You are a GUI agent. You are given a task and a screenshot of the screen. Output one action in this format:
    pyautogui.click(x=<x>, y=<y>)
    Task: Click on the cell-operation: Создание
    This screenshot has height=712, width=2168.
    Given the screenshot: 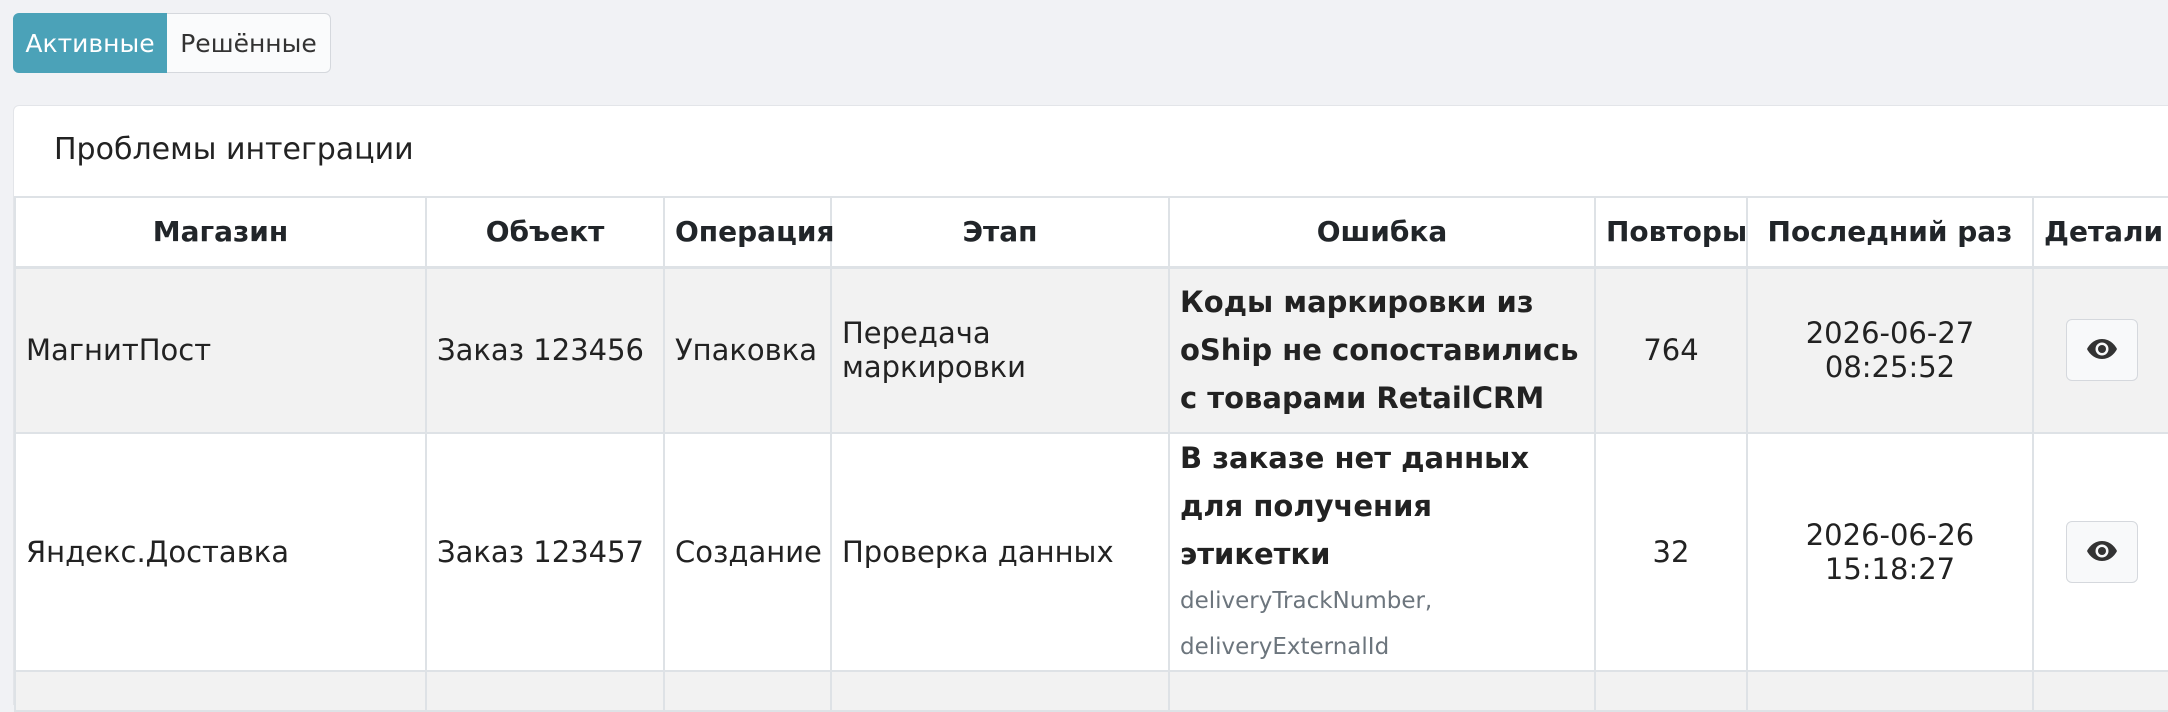 What is the action you would take?
    pyautogui.click(x=747, y=552)
    